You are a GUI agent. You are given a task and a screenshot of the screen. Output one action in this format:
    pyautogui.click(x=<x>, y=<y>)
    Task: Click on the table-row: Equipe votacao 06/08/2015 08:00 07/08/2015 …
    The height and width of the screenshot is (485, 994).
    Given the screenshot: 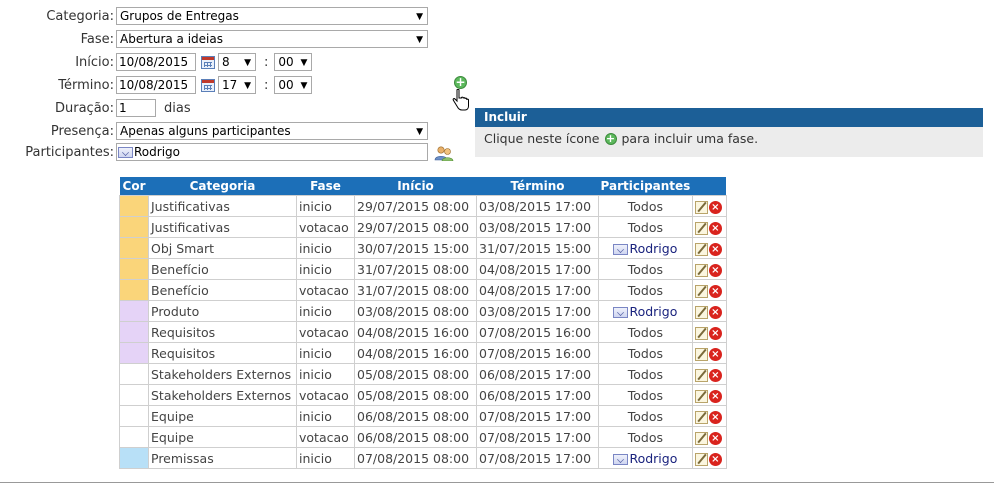 What is the action you would take?
    pyautogui.click(x=423, y=437)
    